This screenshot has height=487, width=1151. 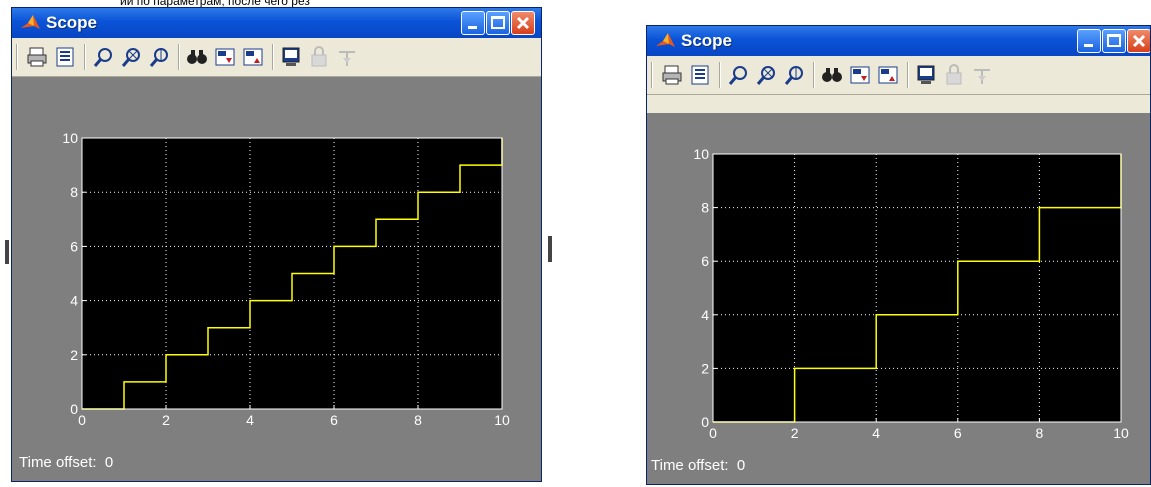 I want to click on background-mark-left, so click(x=7, y=252).